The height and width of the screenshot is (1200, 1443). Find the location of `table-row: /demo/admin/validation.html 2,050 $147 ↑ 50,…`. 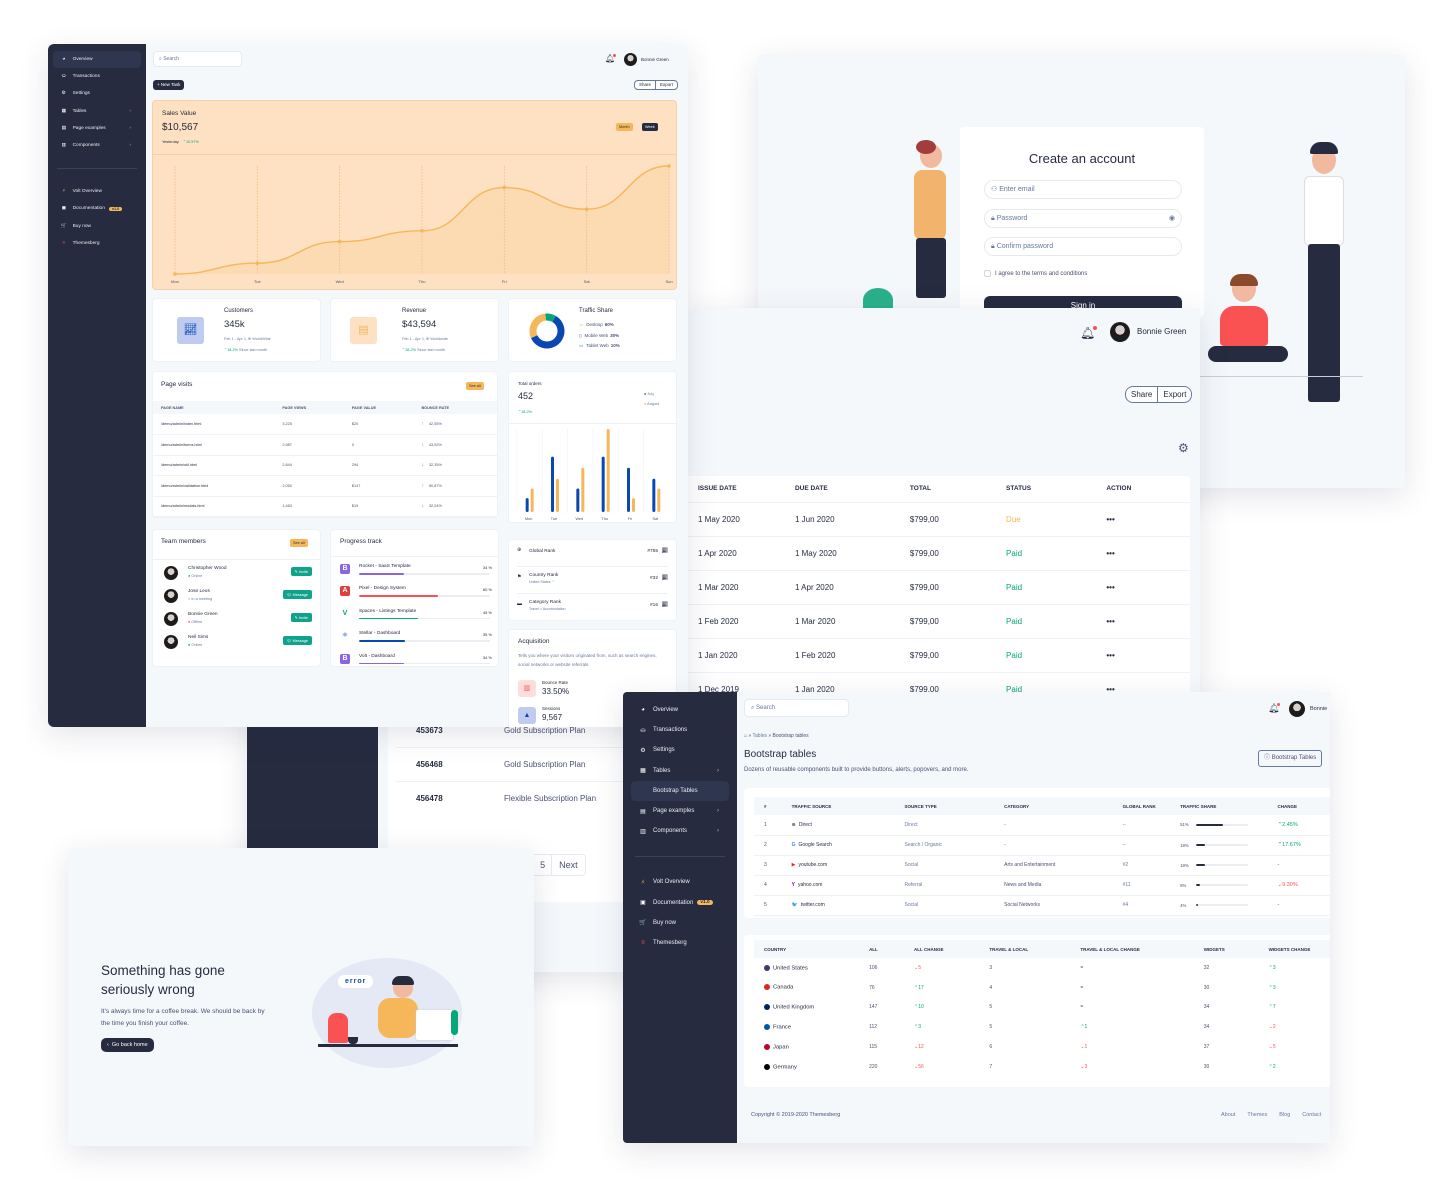

table-row: /demo/admin/validation.html 2,050 $147 ↑ 50,… is located at coordinates (325, 486).